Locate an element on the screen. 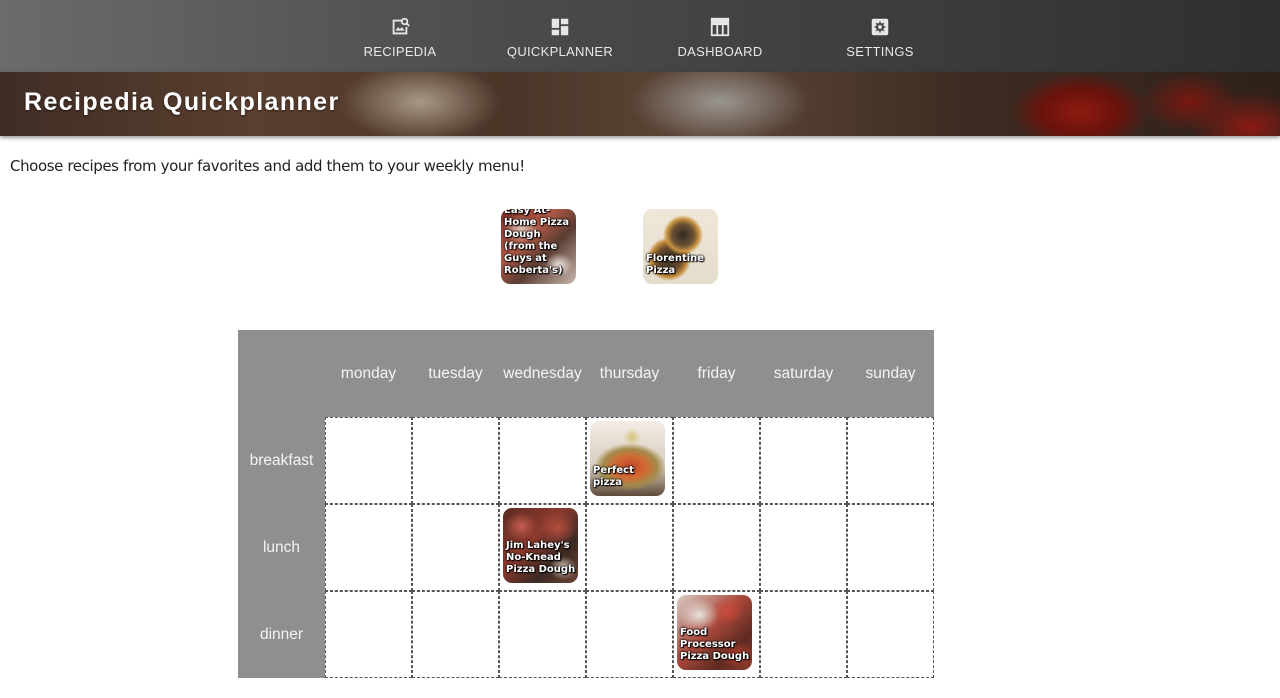 Image resolution: width=1280 pixels, height=698 pixels. day-header-wednesday: wednesday is located at coordinates (542, 373).